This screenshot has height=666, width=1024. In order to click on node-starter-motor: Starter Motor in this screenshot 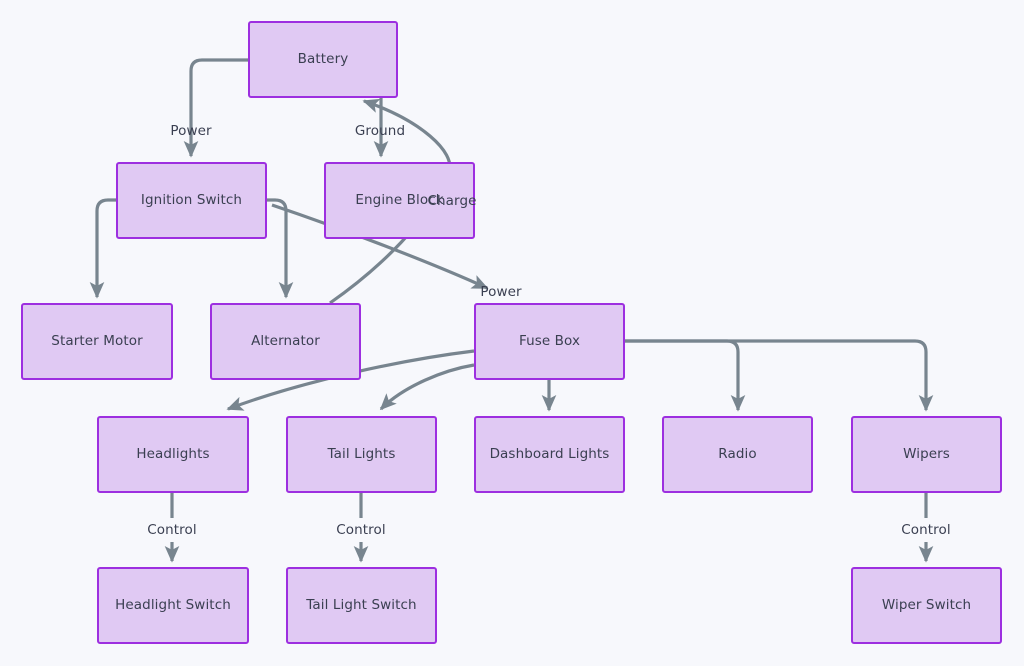, I will do `click(97, 341)`.